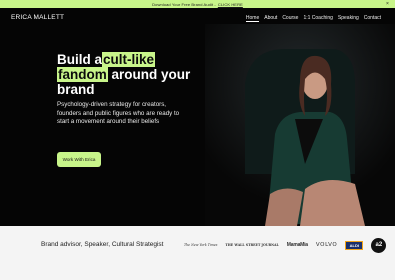 The width and height of the screenshot is (395, 280). What do you see at coordinates (326, 245) in the screenshot?
I see `volvo-logo: VOLVO` at bounding box center [326, 245].